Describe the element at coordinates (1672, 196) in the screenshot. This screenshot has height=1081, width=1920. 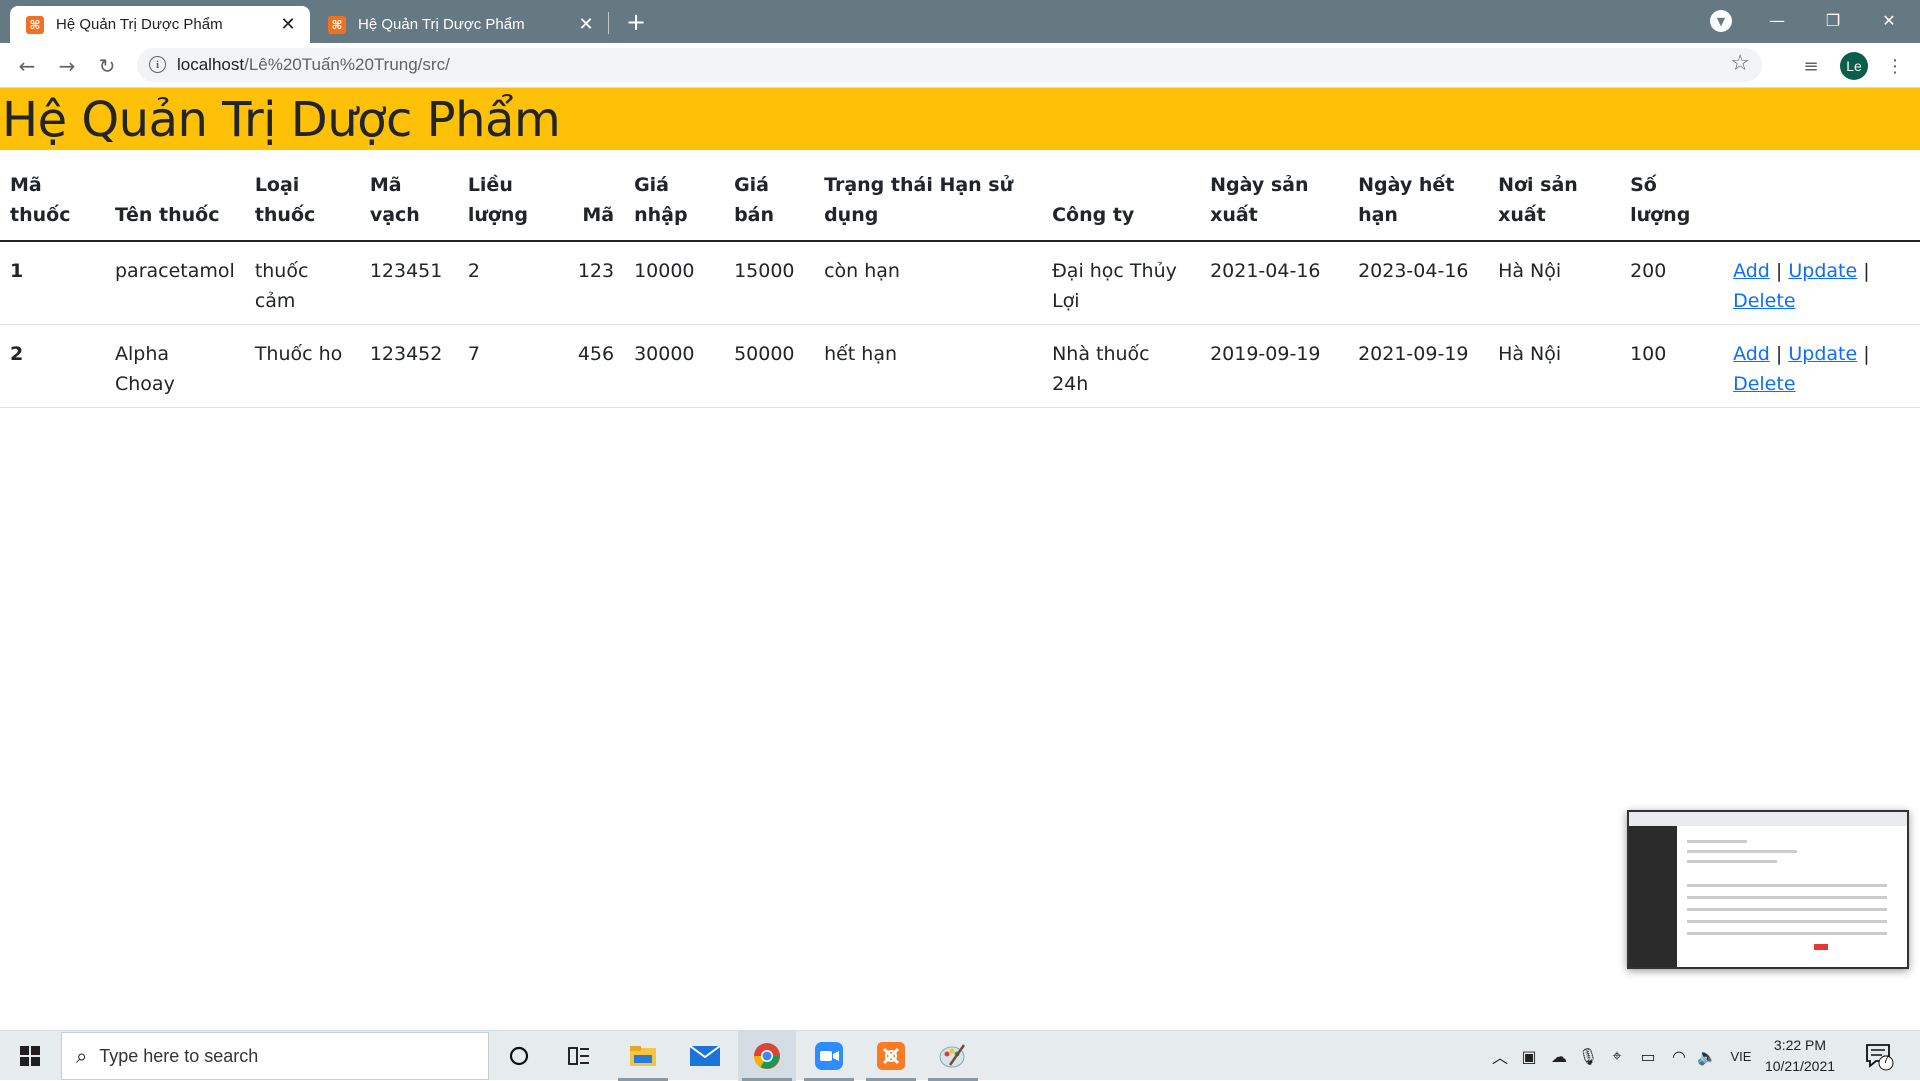
I see `col-so-luong: Số lượng` at that location.